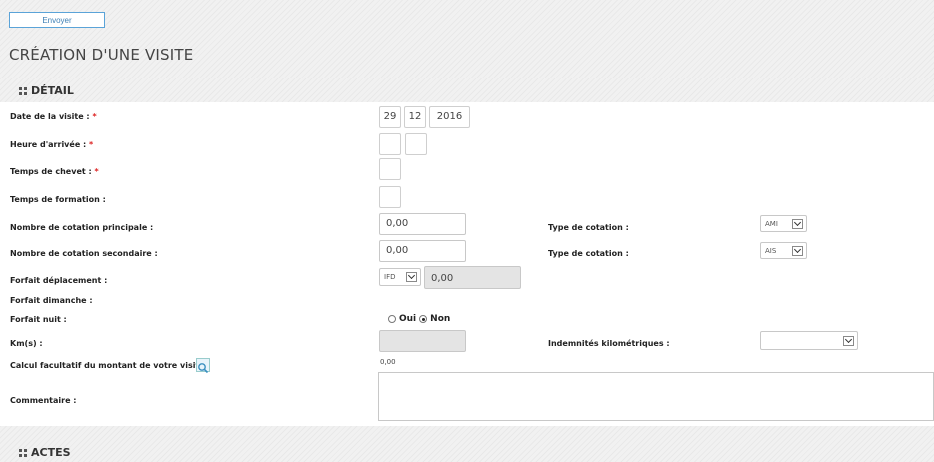  I want to click on travel-amount-input: 0,00, so click(472, 277).